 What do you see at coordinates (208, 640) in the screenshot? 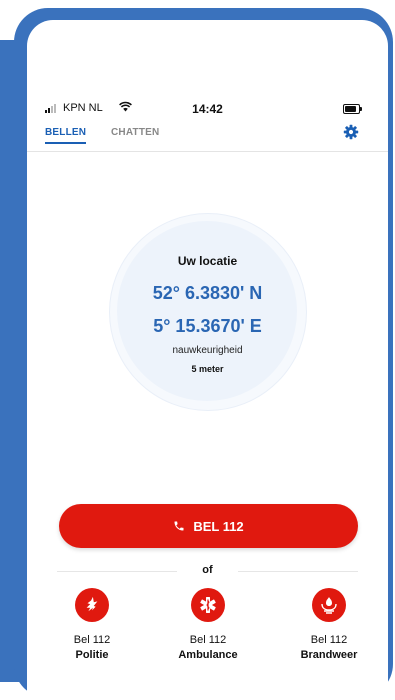
I see `ambulance-line1: Bel 112` at bounding box center [208, 640].